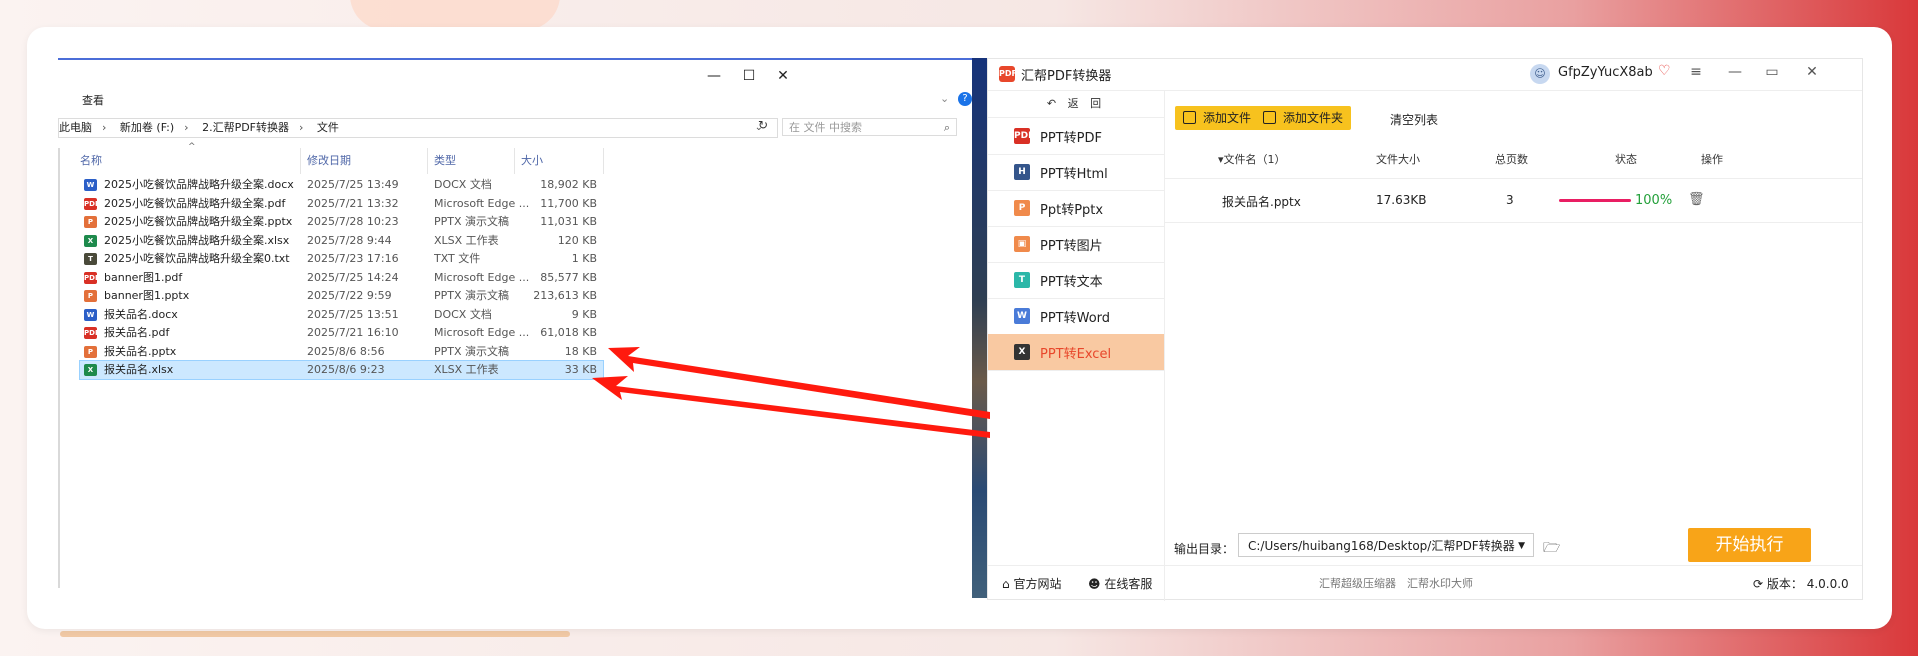 This screenshot has height=656, width=1918. I want to click on annotation-arrows, so click(791, 392).